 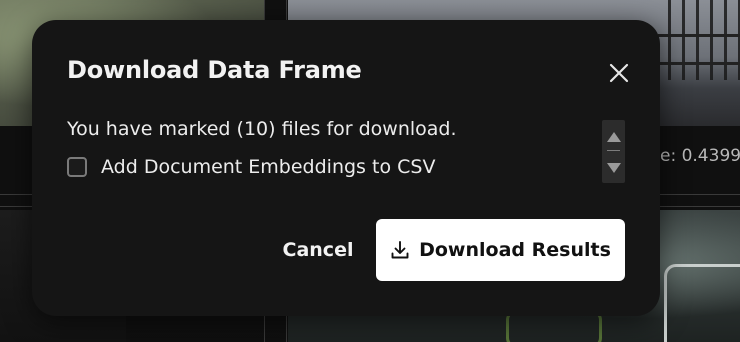 I want to click on close-icon, so click(x=619, y=75).